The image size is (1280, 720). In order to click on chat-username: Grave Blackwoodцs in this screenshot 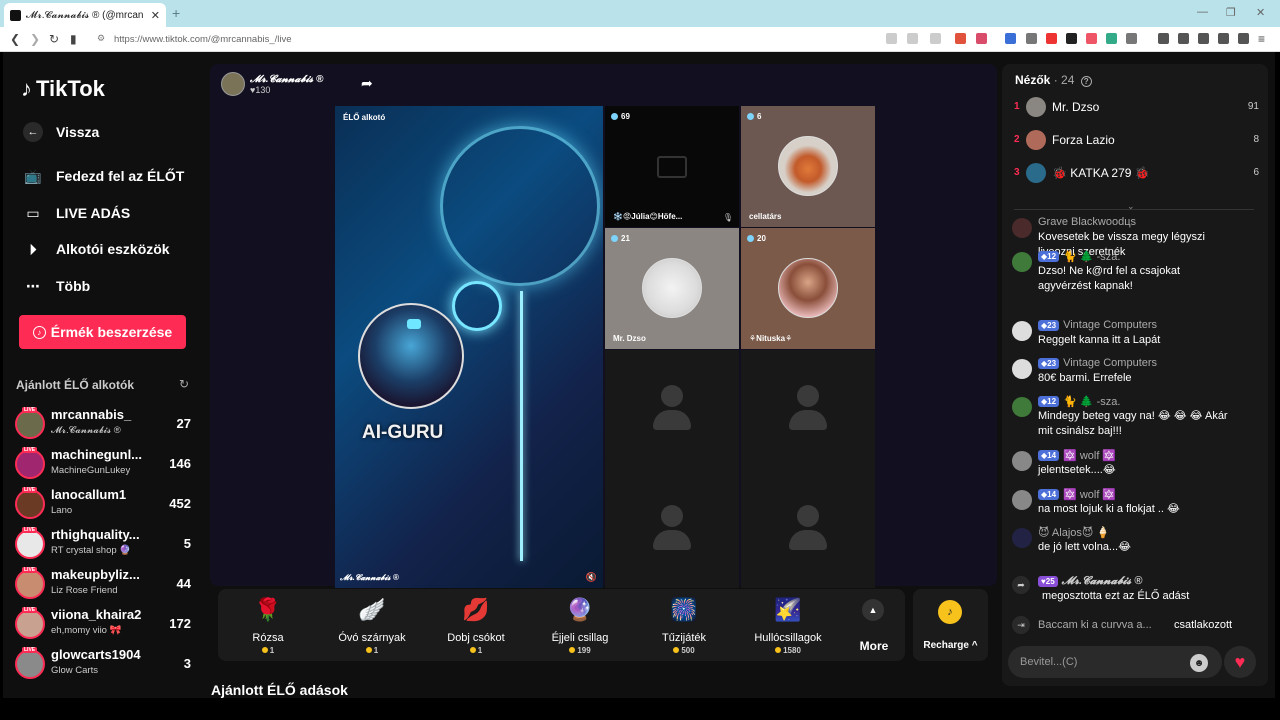, I will do `click(1087, 222)`.